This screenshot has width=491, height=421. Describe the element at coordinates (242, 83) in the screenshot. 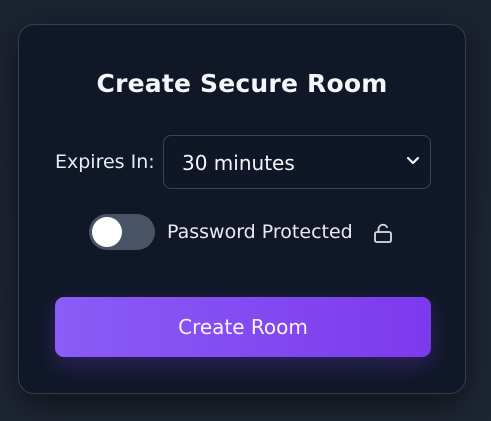

I see `page-title: Create Secure Room` at that location.